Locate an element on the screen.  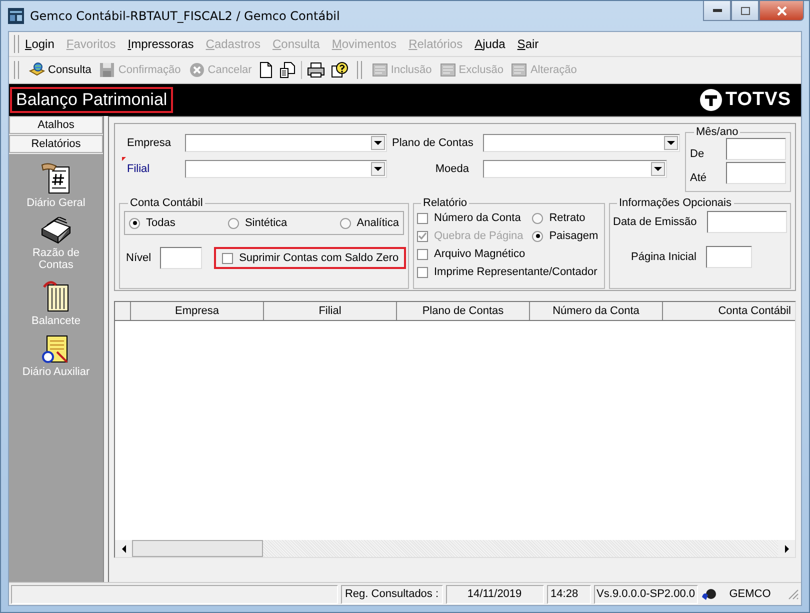
column-header: Conta Contábil is located at coordinates (729, 311).